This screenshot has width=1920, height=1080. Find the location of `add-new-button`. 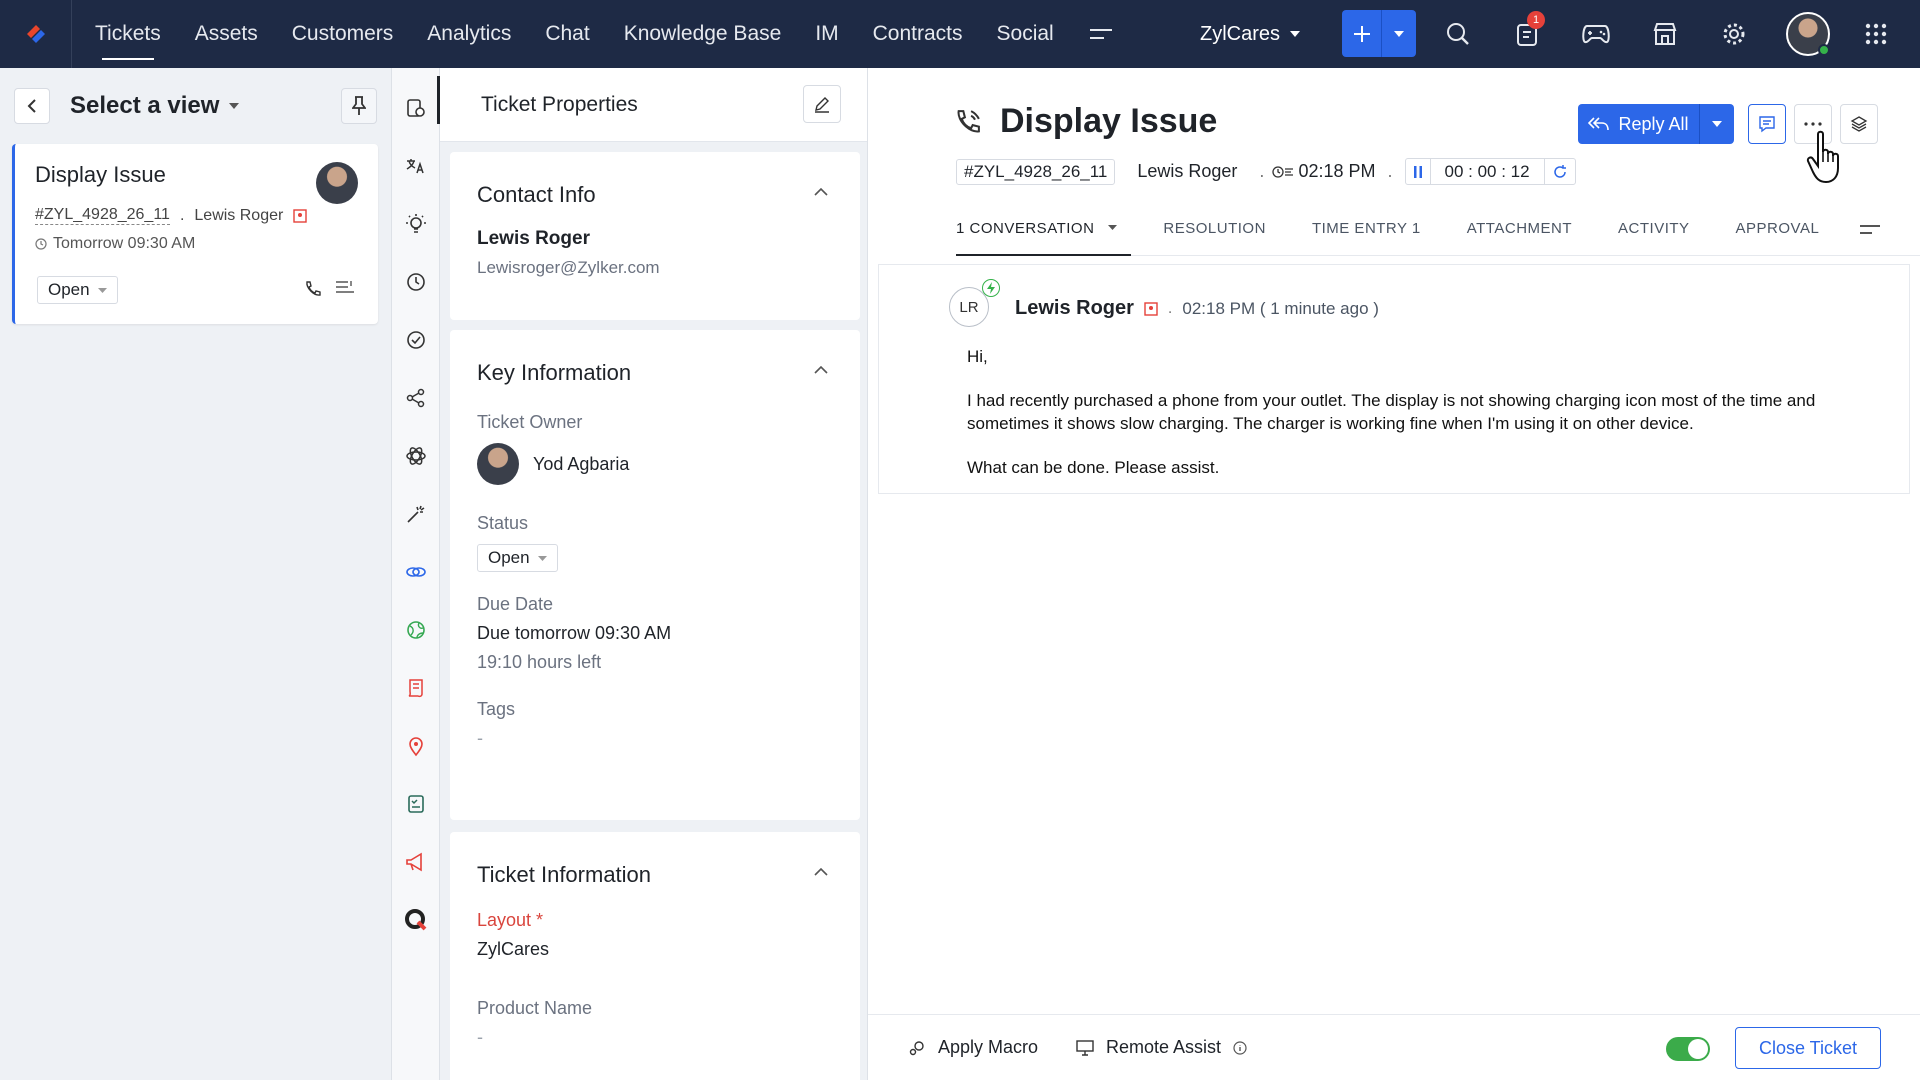

add-new-button is located at coordinates (1379, 33).